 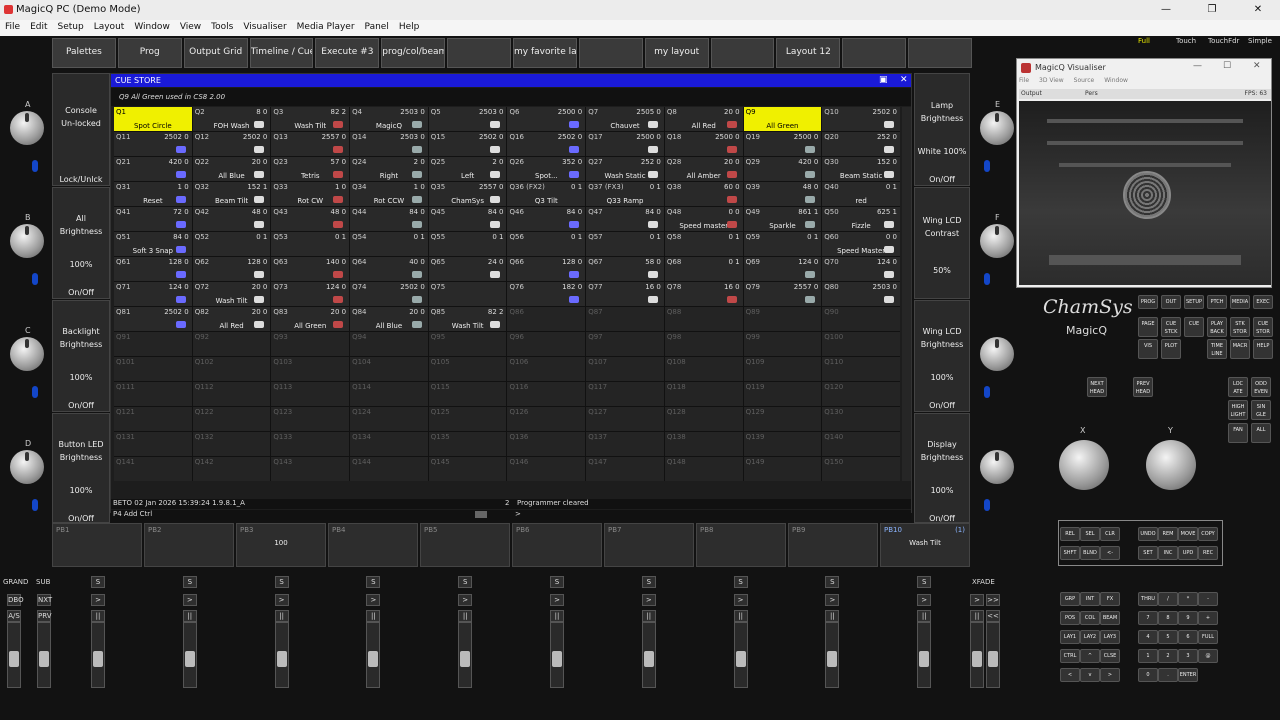 I want to click on cue-cell: Q51 84 0 Soft 3 Snap, so click(x=153, y=244).